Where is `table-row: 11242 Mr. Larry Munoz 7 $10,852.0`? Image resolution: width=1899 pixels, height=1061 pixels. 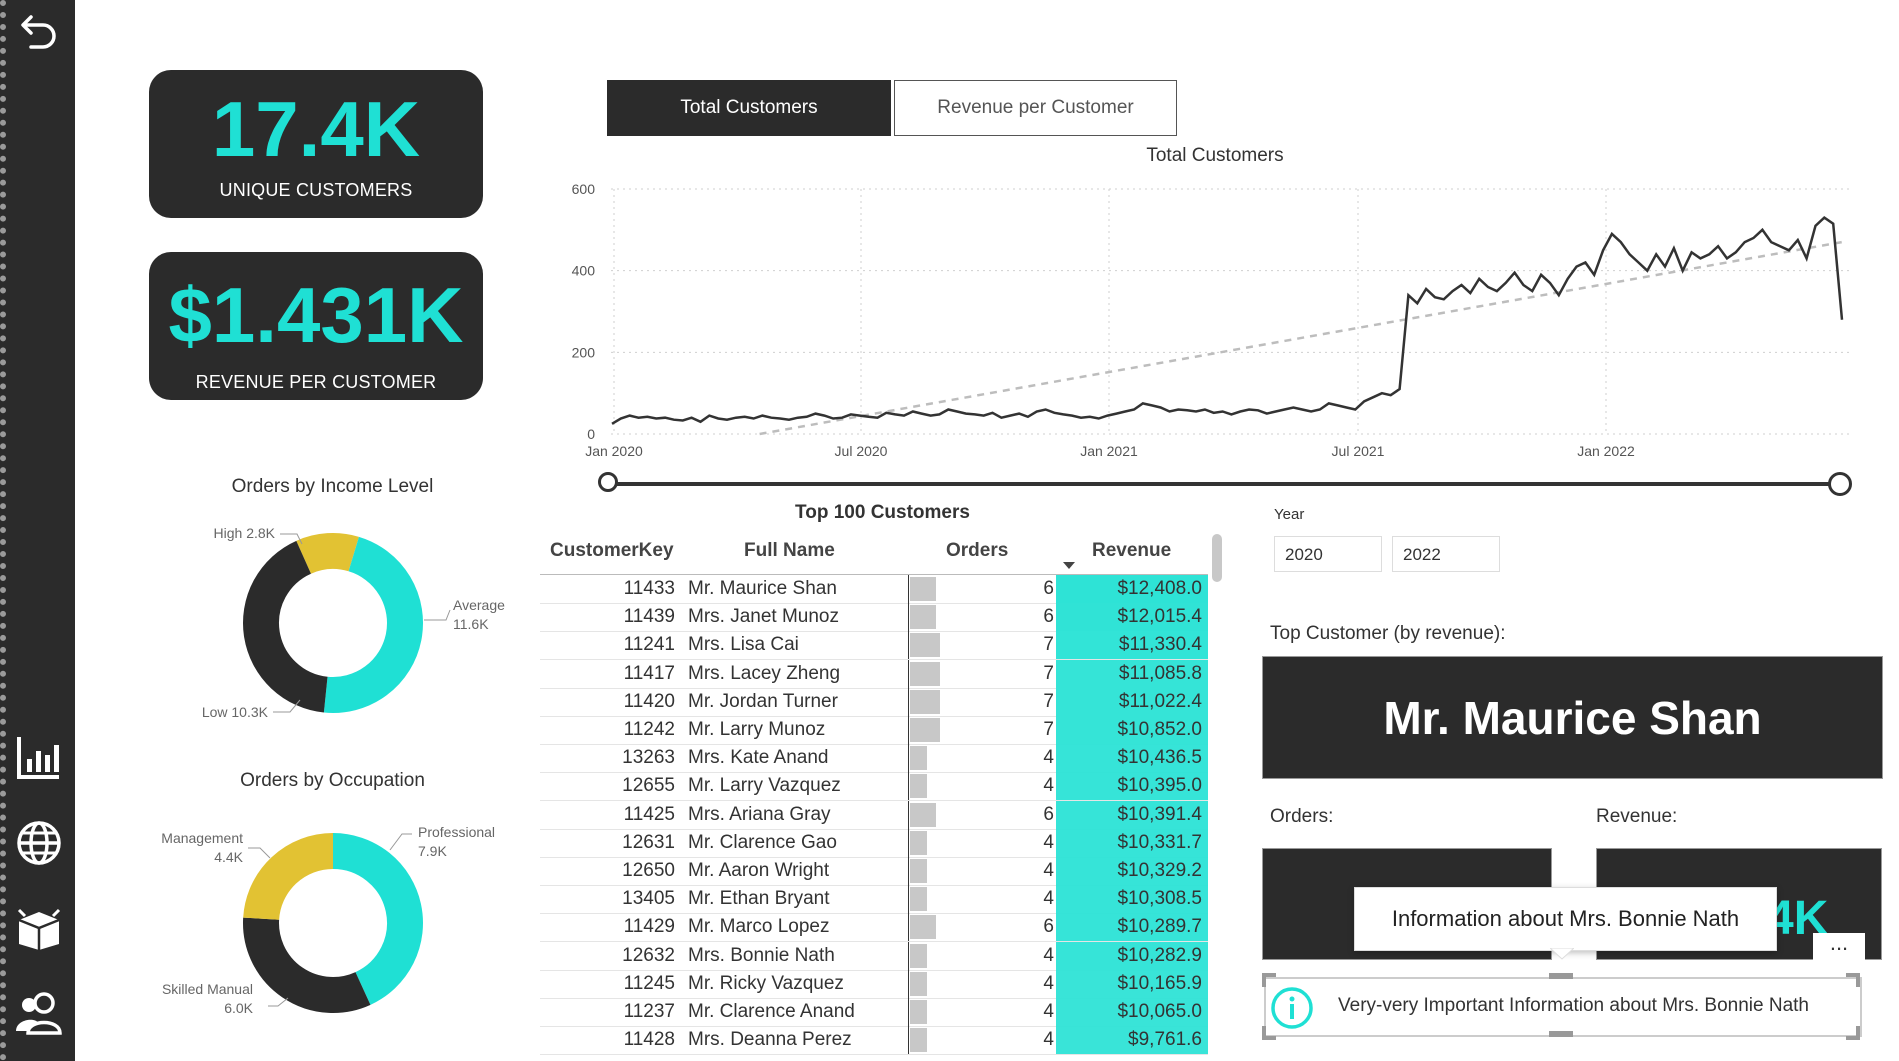 table-row: 11242 Mr. Larry Munoz 7 $10,852.0 is located at coordinates (874, 730).